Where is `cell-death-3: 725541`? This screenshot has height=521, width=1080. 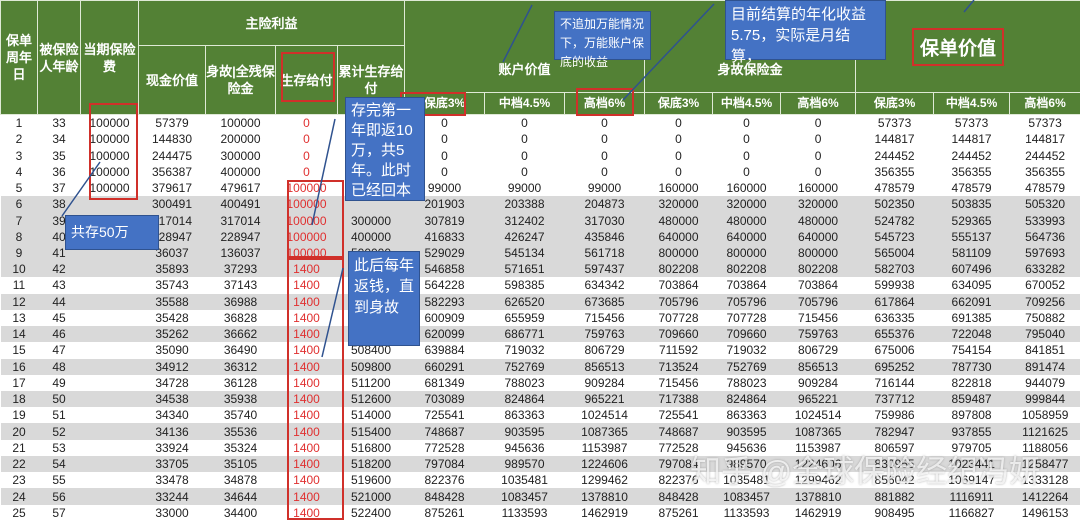 cell-death-3: 725541 is located at coordinates (679, 415).